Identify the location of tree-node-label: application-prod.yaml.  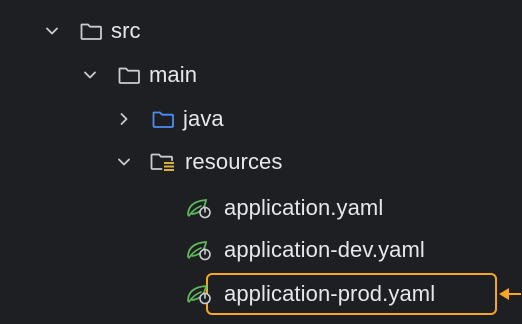
(330, 293).